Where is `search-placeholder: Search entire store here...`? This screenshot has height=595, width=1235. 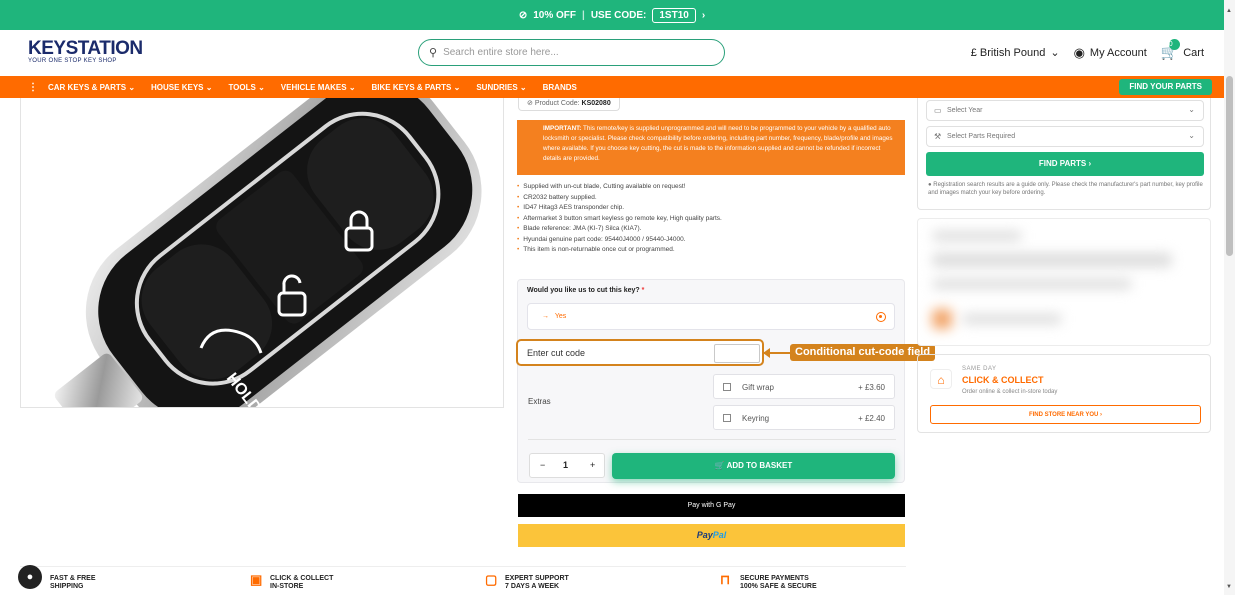 search-placeholder: Search entire store here... is located at coordinates (501, 52).